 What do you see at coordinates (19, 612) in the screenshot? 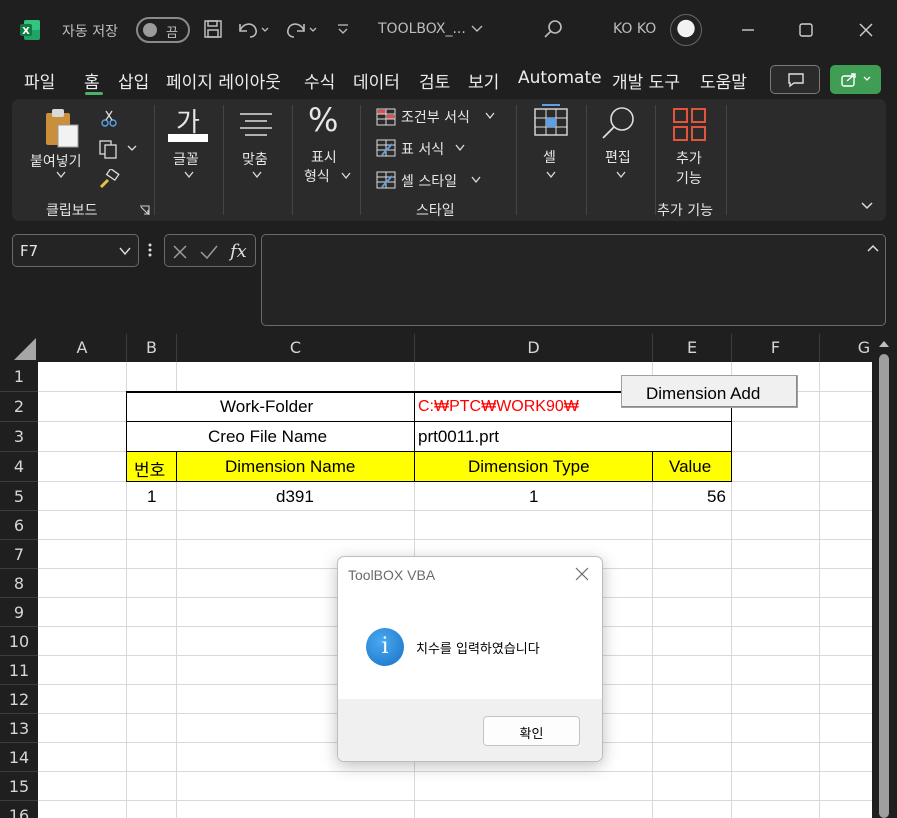
I see `row-header-9: 9` at bounding box center [19, 612].